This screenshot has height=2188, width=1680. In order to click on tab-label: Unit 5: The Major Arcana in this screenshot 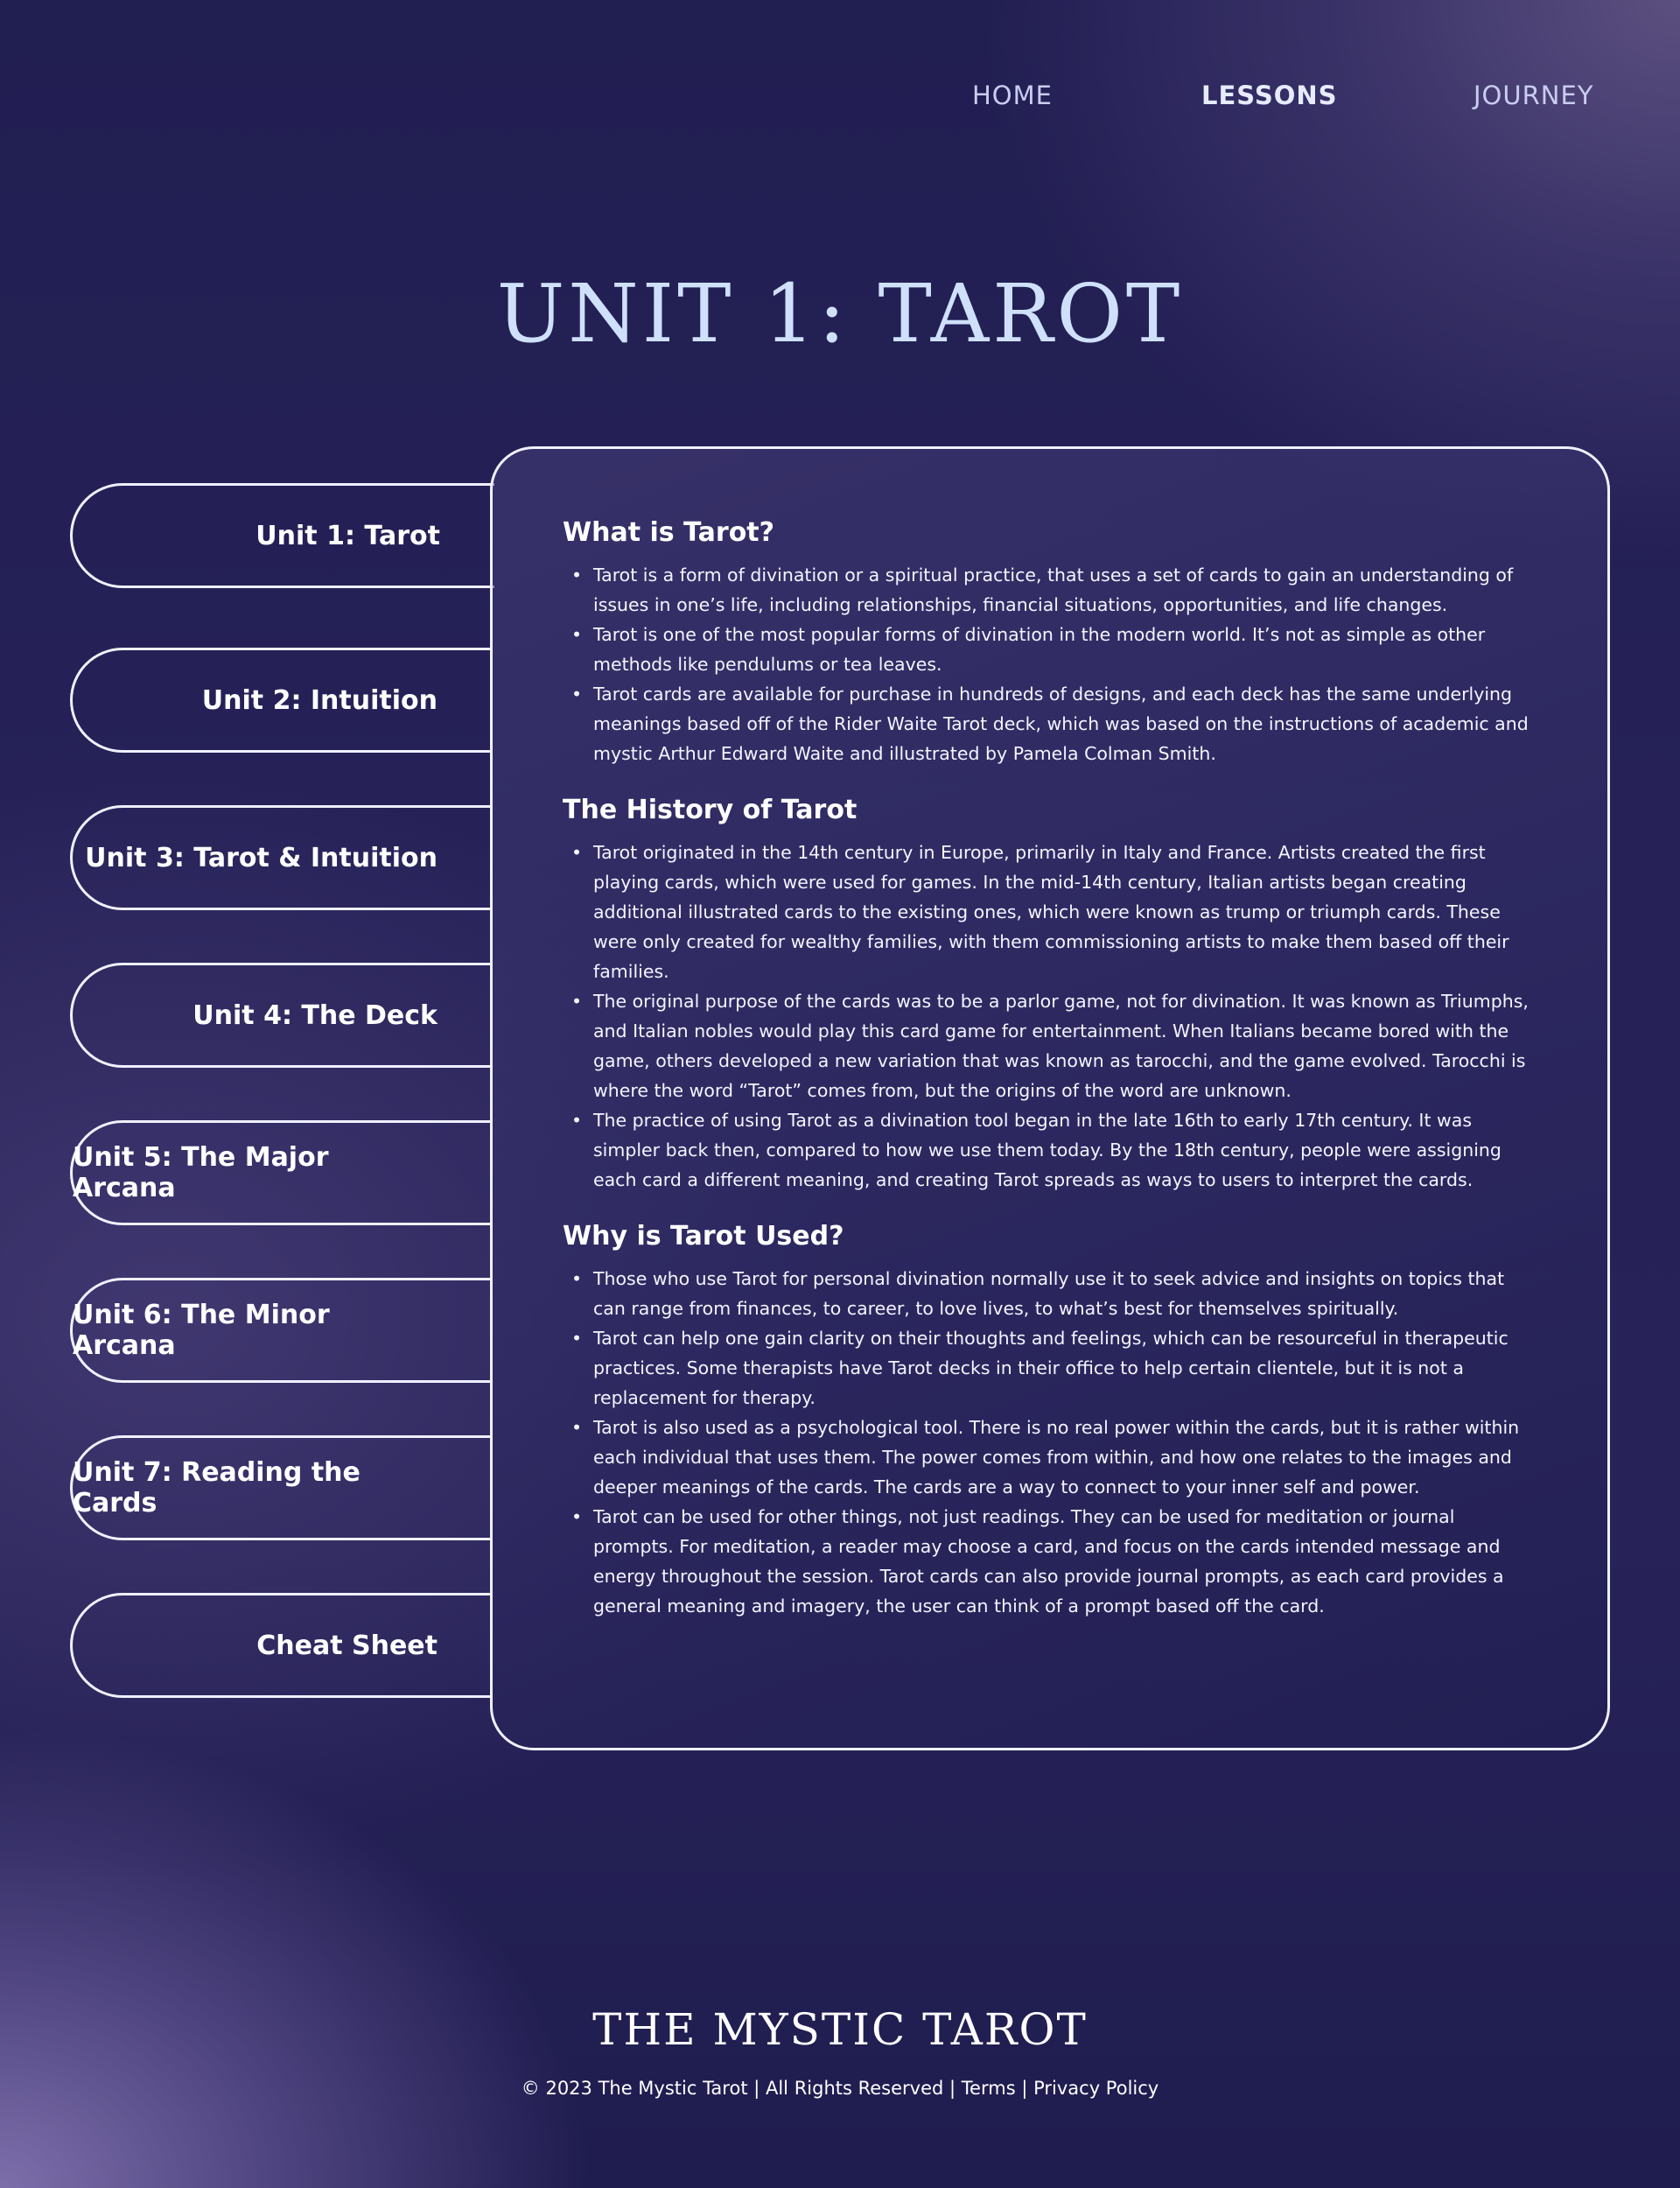, I will do `click(201, 1172)`.